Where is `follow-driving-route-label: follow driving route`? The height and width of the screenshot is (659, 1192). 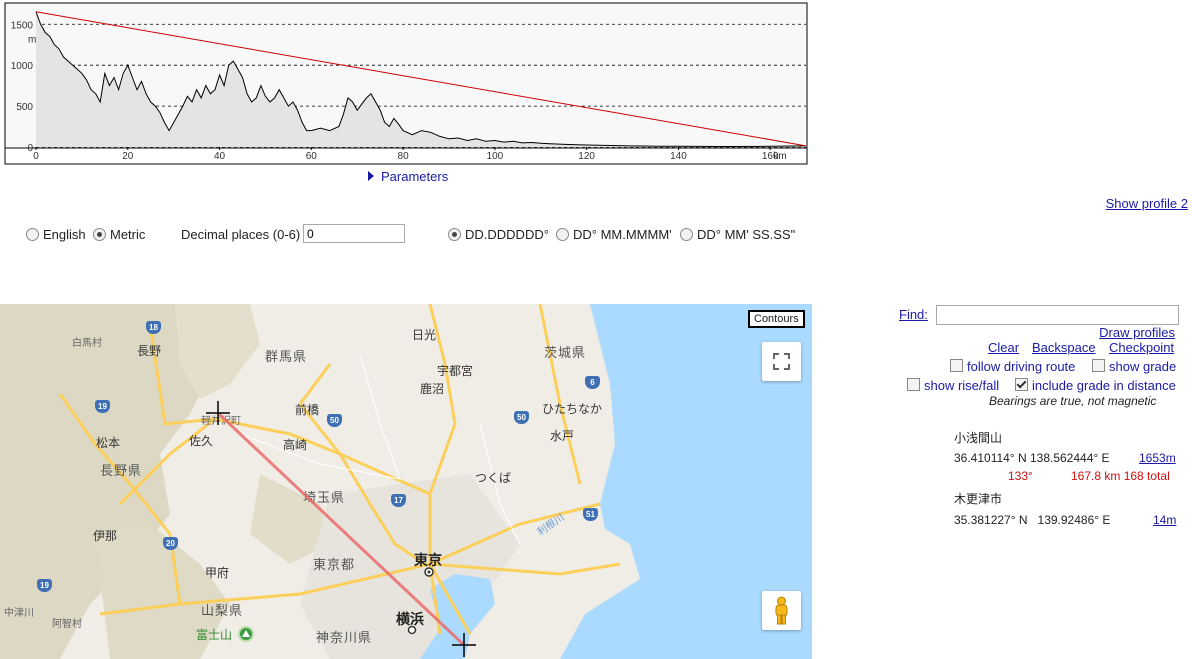
follow-driving-route-label: follow driving route is located at coordinates (1021, 366).